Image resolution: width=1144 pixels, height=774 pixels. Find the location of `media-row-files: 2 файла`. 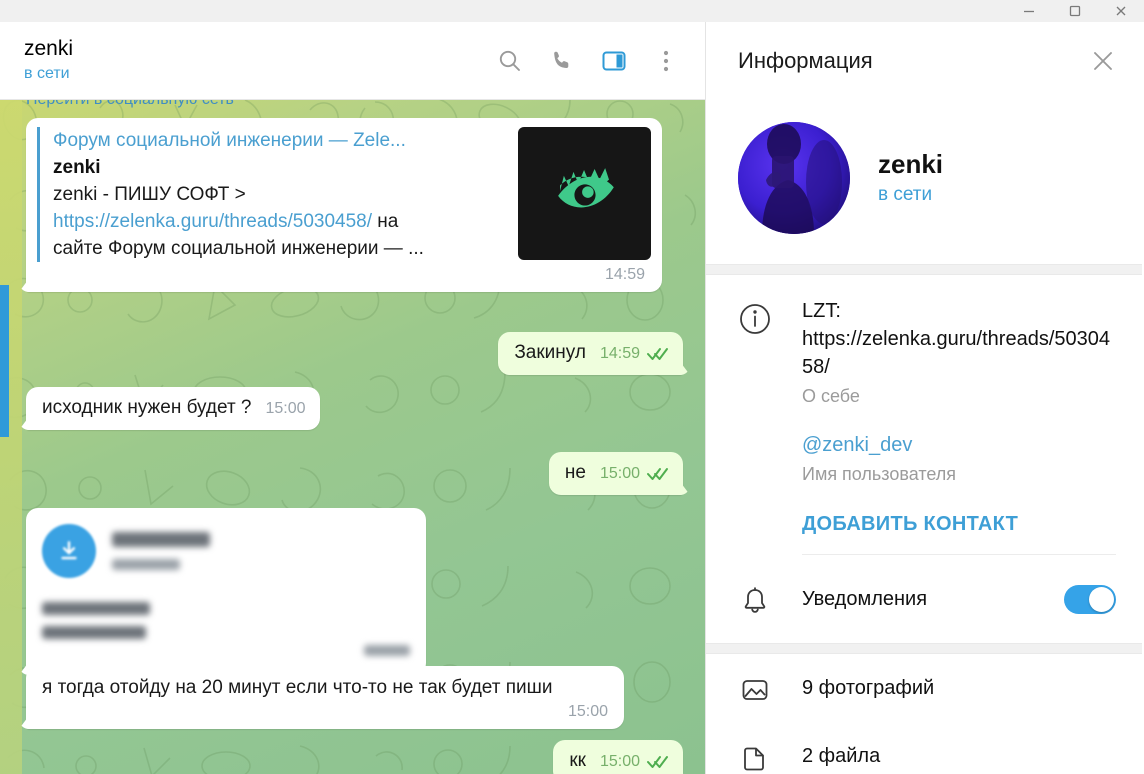

media-row-files: 2 файла is located at coordinates (924, 748).